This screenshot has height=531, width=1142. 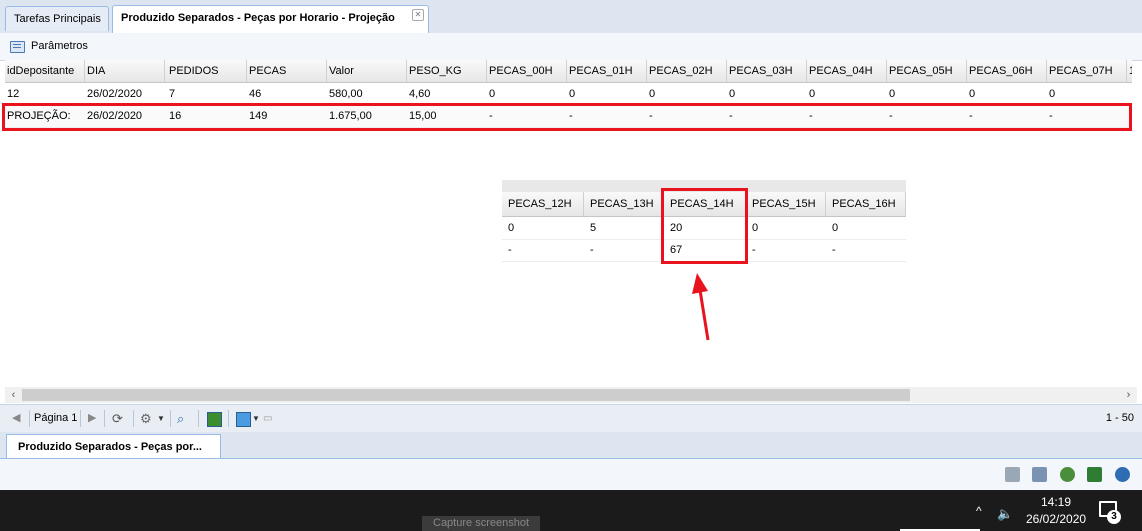 What do you see at coordinates (243, 419) in the screenshot?
I see `export-icon` at bounding box center [243, 419].